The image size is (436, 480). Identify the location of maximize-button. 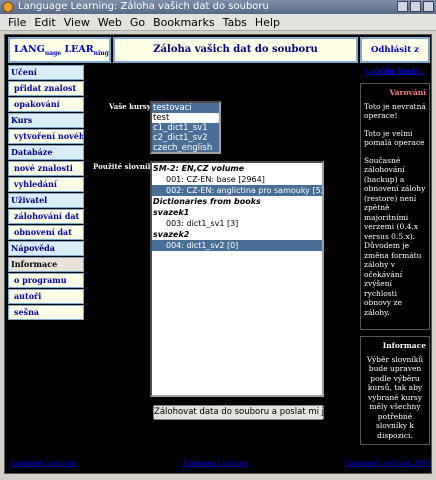
(415, 6).